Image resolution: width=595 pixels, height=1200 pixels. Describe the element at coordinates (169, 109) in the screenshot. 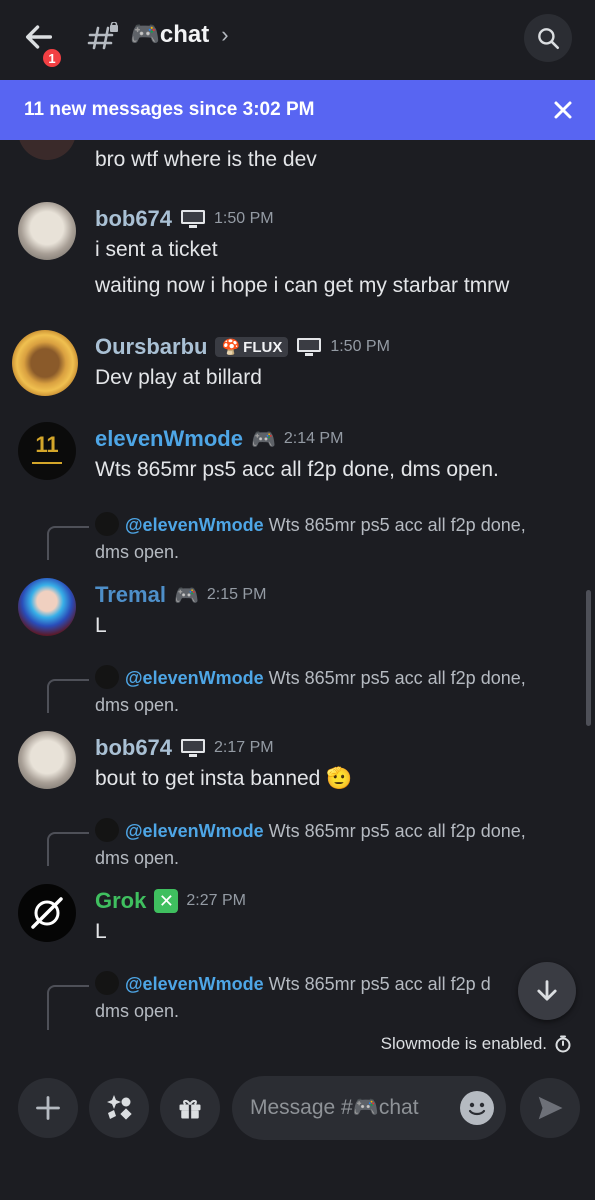

I see `new-messages-text: 11 new messages since 3:02 PM` at that location.